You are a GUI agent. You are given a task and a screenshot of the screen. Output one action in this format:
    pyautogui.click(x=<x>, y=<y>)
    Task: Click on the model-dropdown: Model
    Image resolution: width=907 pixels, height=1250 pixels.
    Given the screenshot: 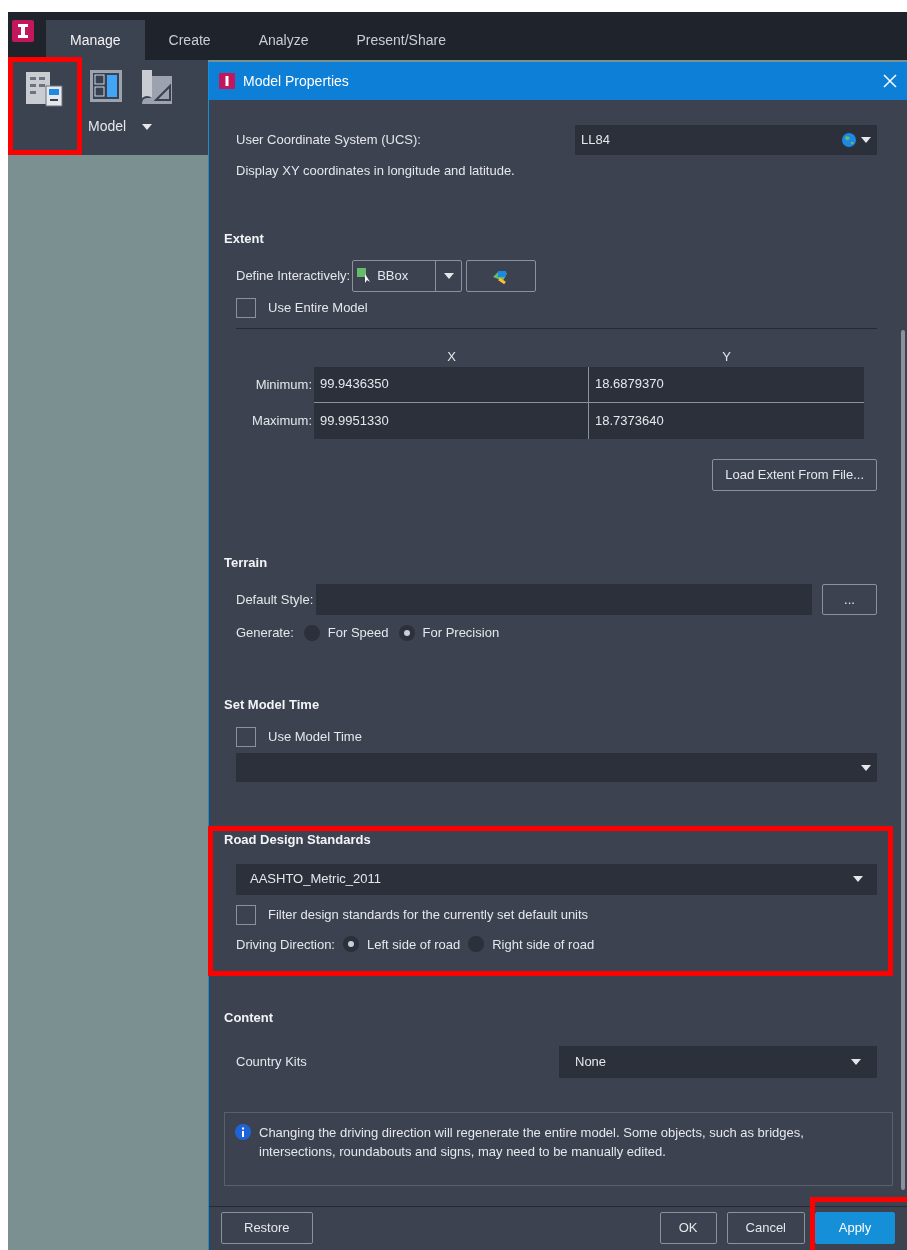 What is the action you would take?
    pyautogui.click(x=131, y=126)
    